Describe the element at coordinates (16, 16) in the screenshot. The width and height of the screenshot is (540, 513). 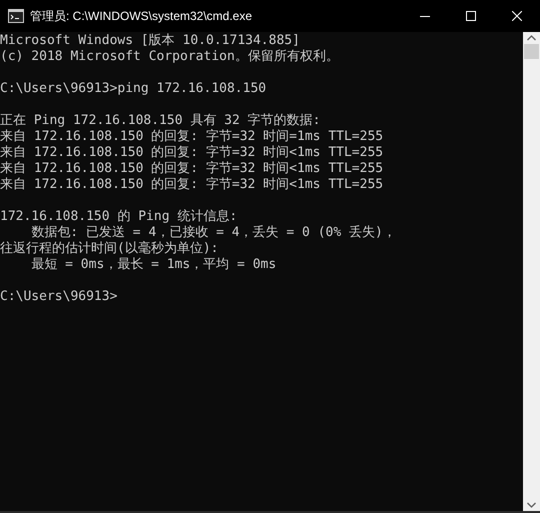
I see `terminal-icon` at that location.